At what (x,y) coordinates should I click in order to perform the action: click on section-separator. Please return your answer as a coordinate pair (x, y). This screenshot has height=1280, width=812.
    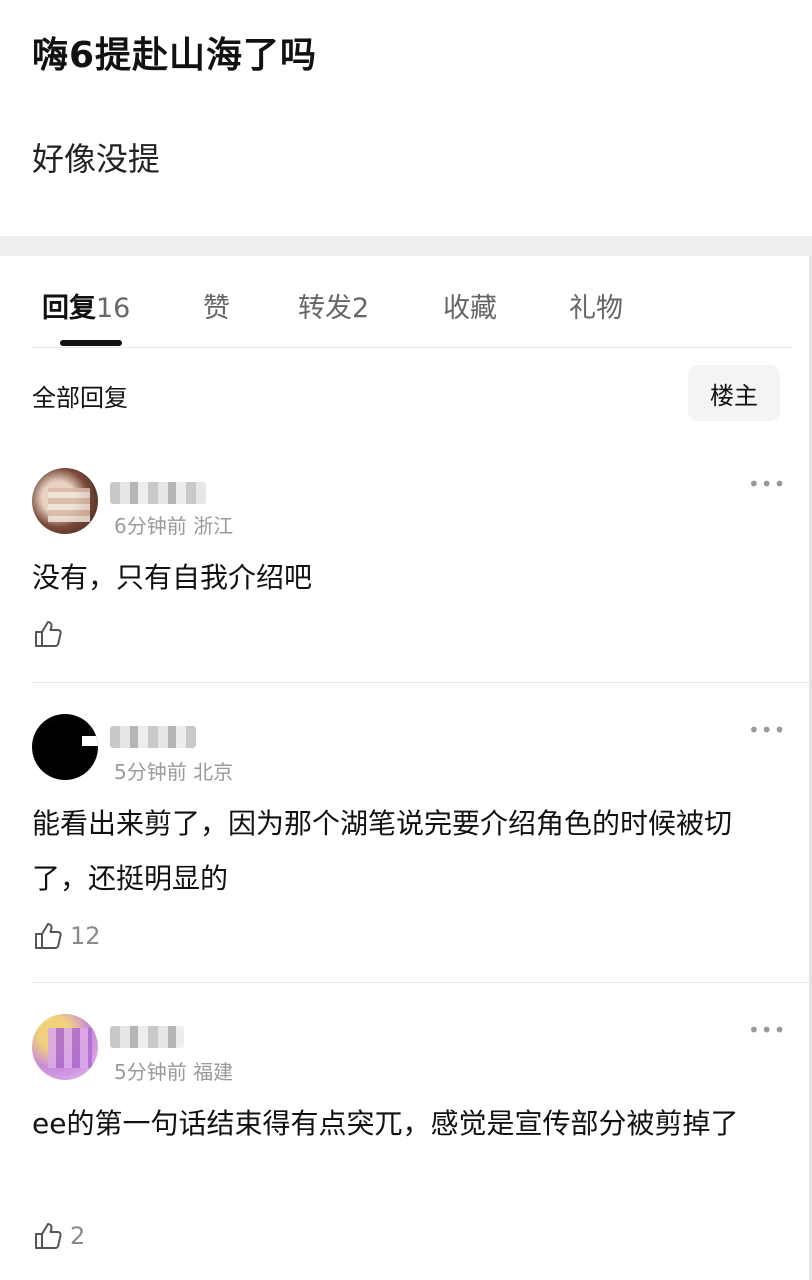
    Looking at the image, I should click on (406, 246).